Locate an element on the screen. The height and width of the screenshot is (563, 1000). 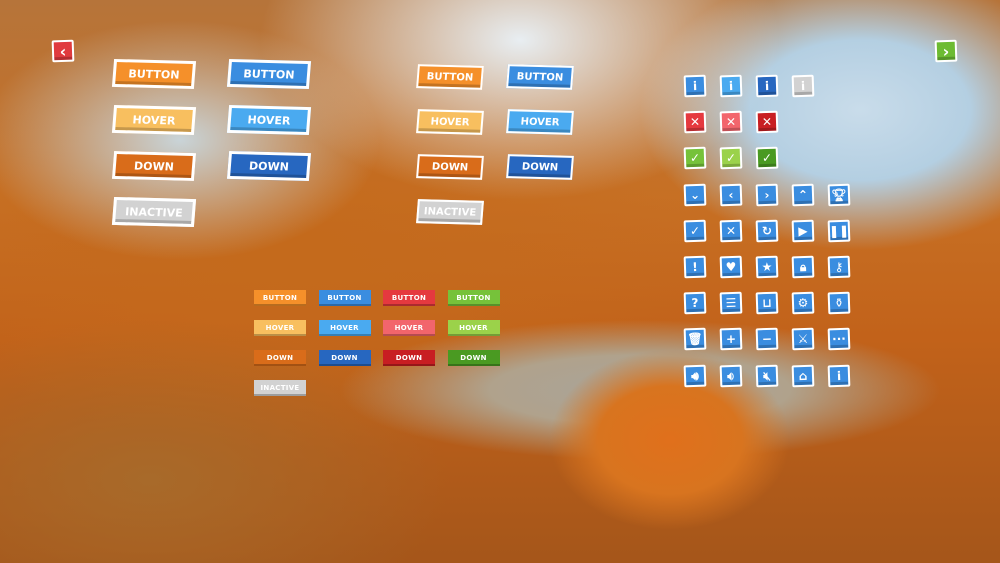
potion-button: ⚱ is located at coordinates (839, 303).